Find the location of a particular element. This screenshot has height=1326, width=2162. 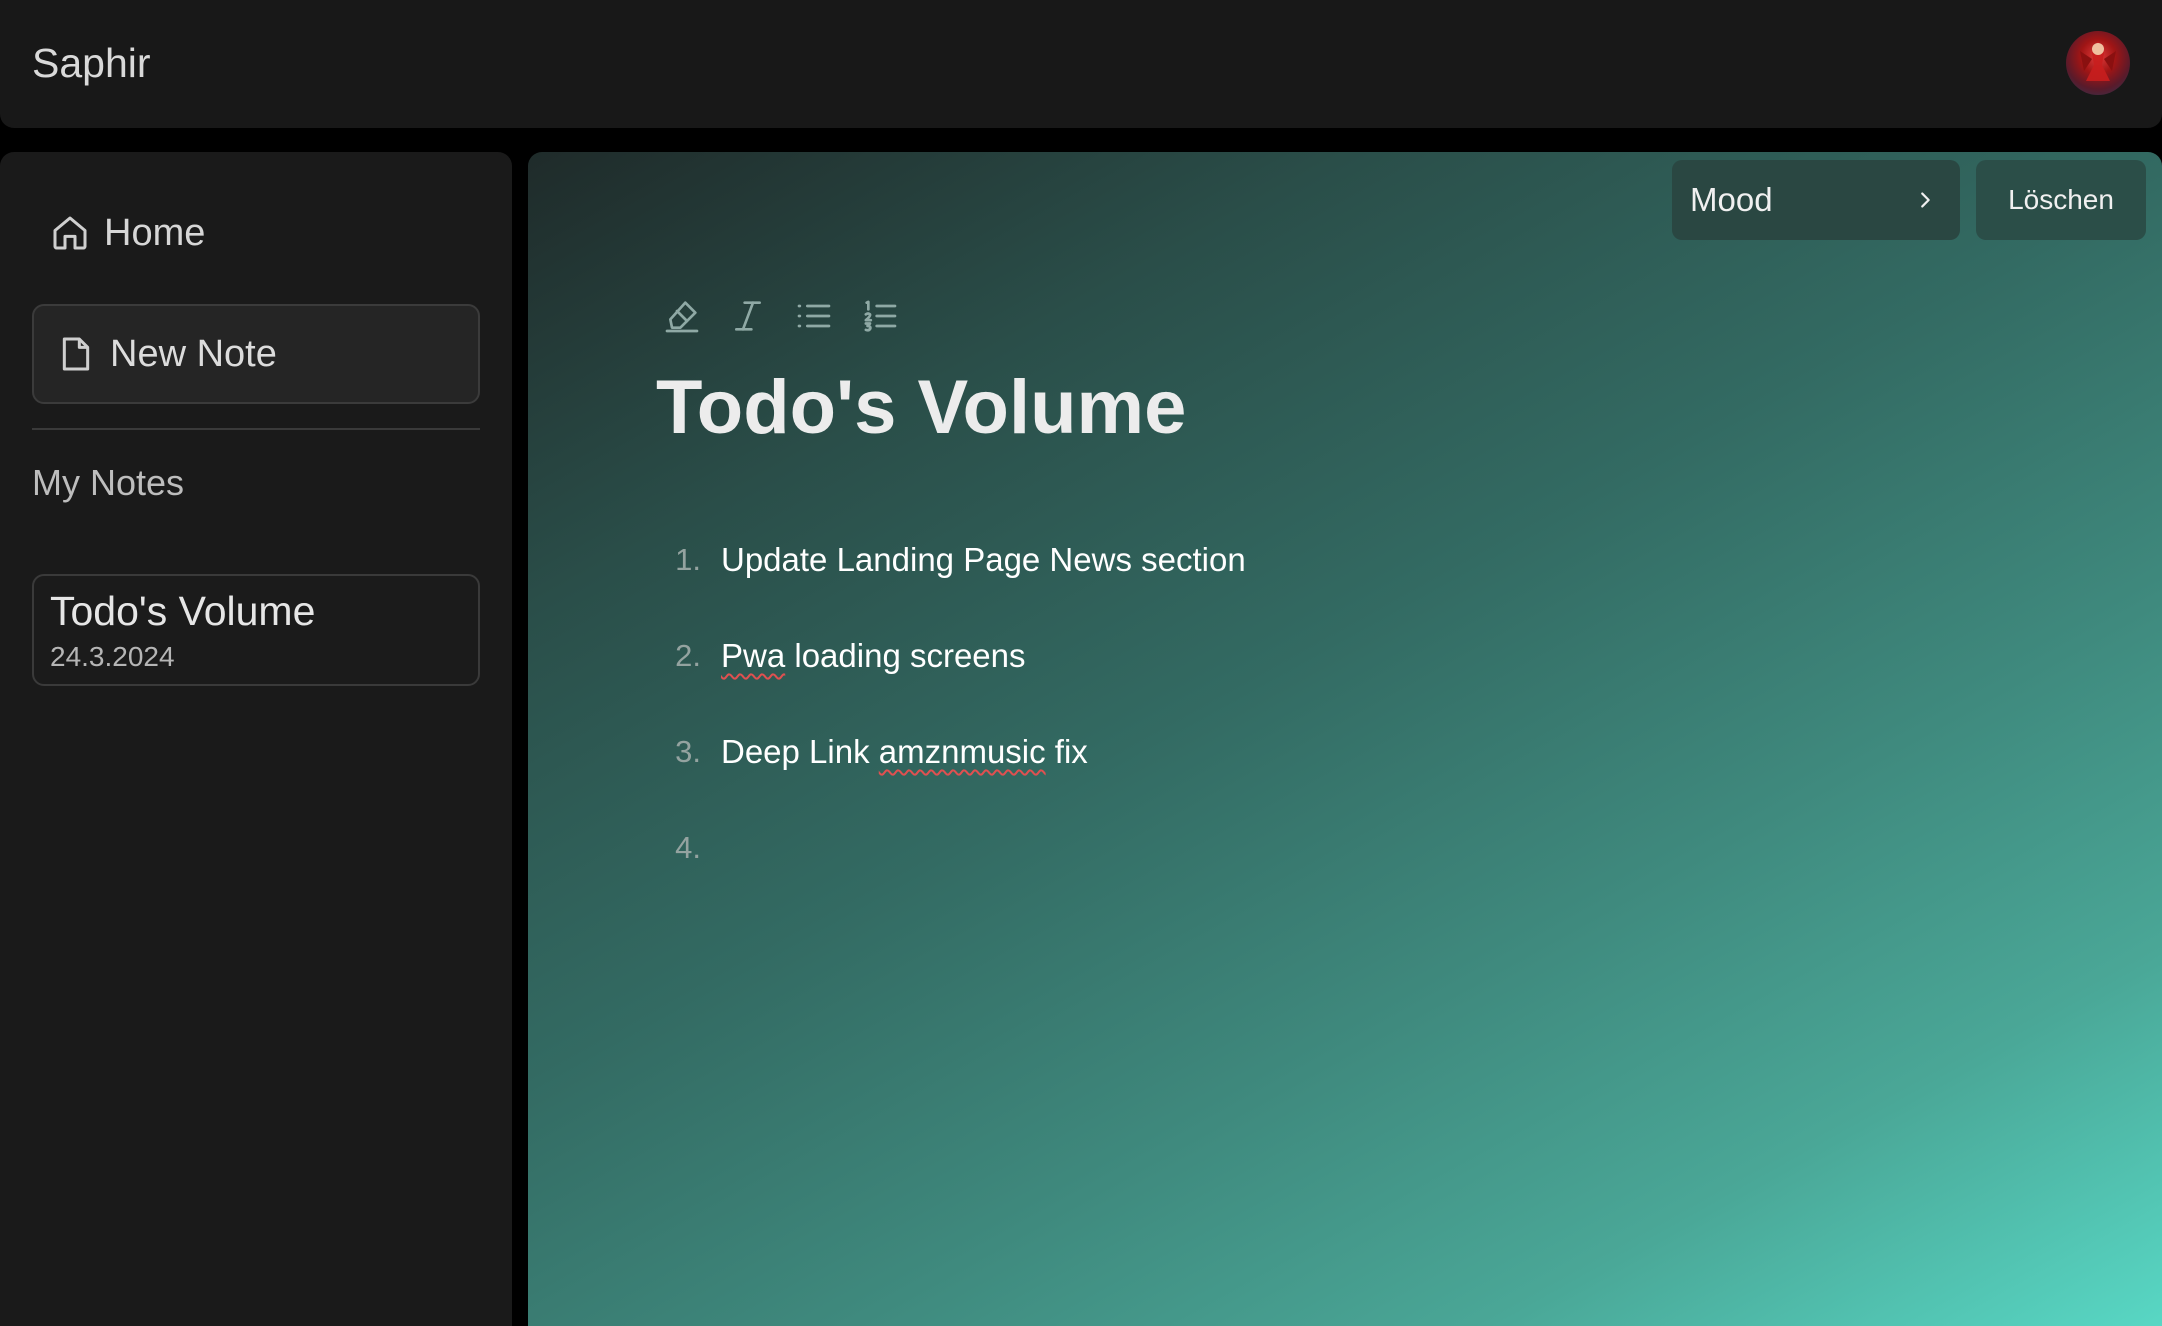

chevron-right-icon is located at coordinates (1925, 200).